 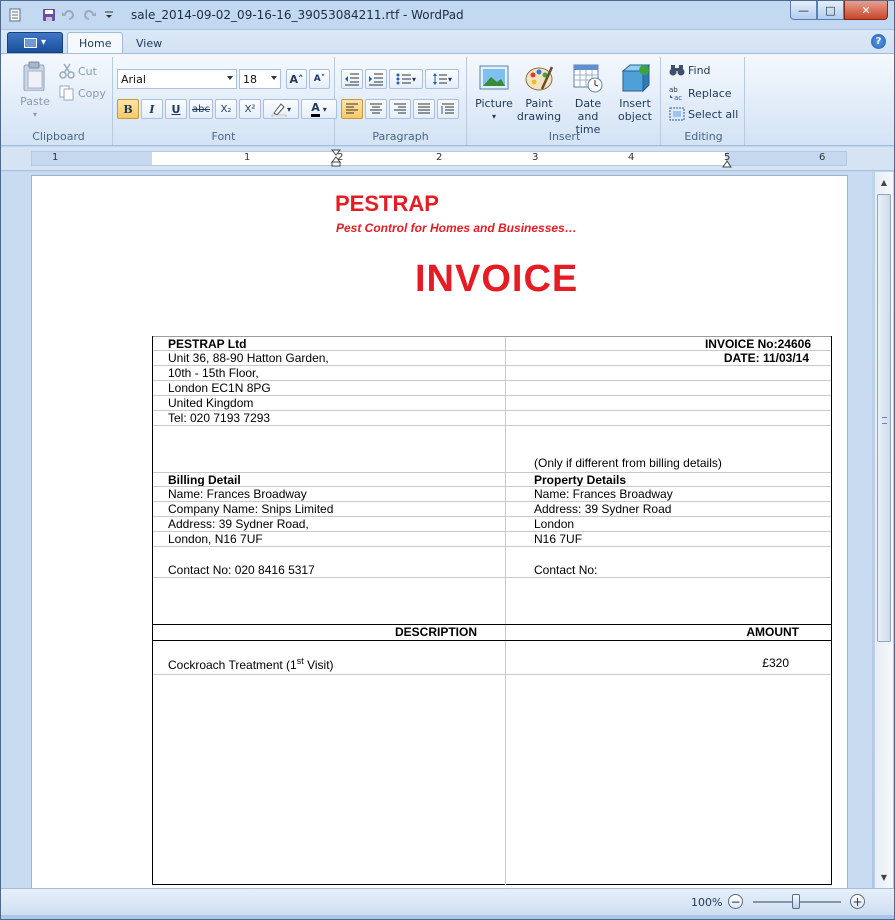 What do you see at coordinates (329, 358) in the screenshot?
I see `seller-address-line: Unit 36, 88-90 Hatton Garden,` at bounding box center [329, 358].